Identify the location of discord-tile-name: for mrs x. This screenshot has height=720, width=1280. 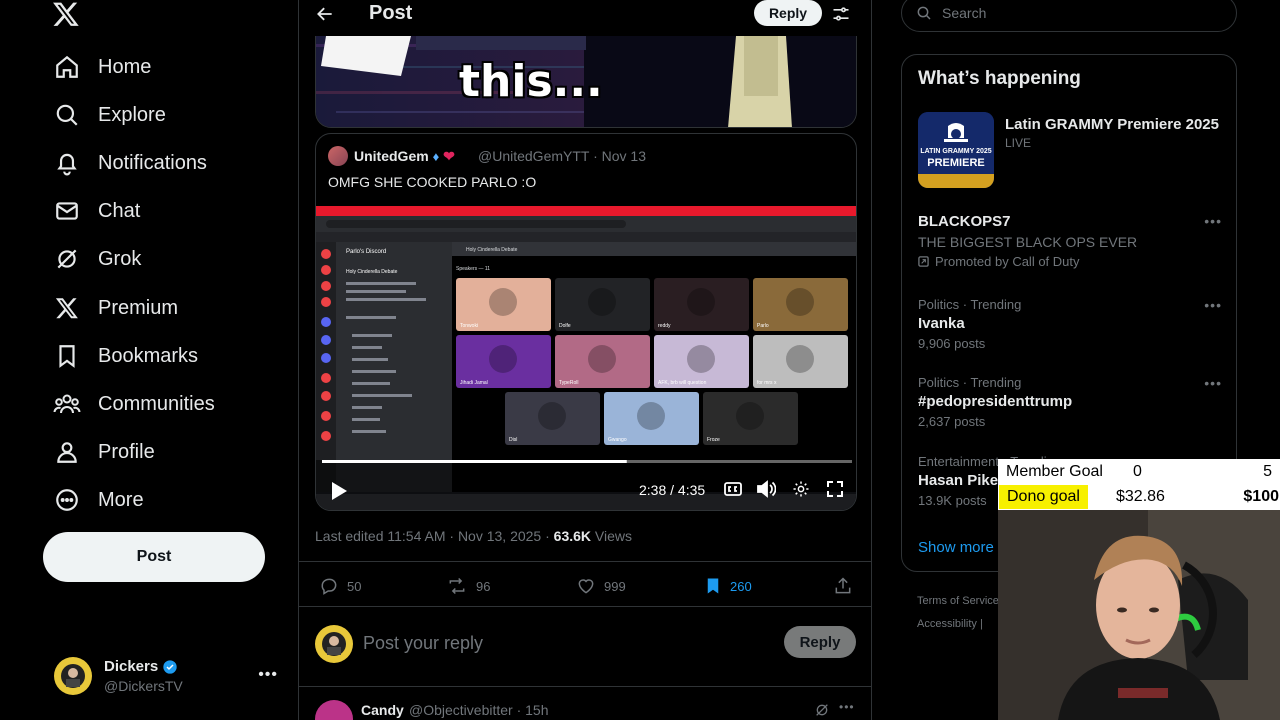
(767, 383).